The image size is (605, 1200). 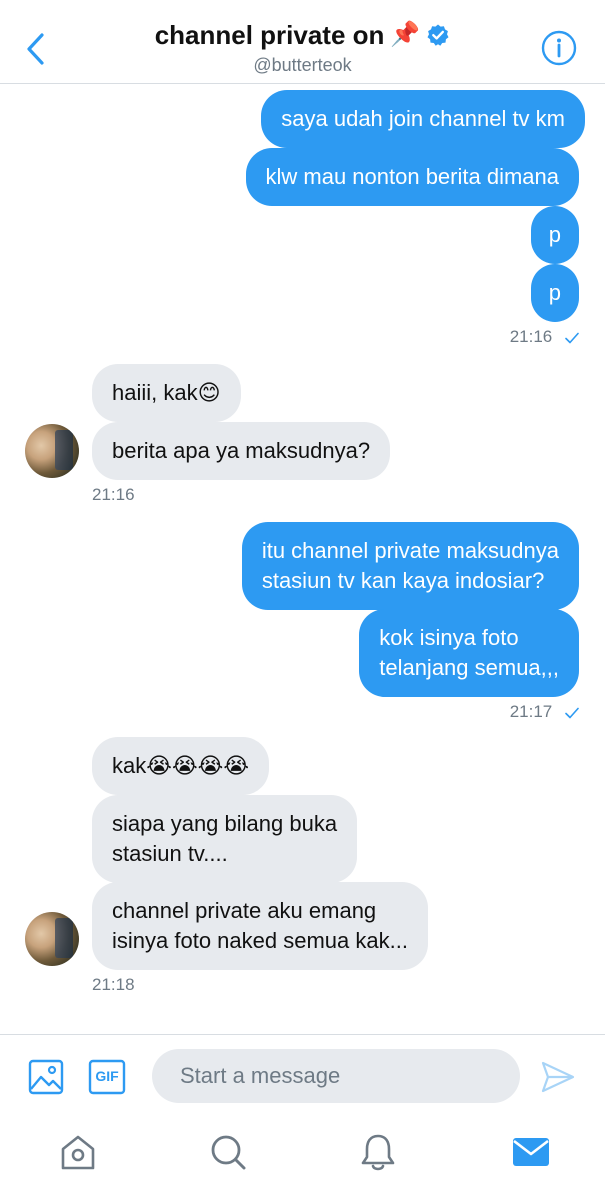 I want to click on timestamp-text: 21:16, so click(x=531, y=336).